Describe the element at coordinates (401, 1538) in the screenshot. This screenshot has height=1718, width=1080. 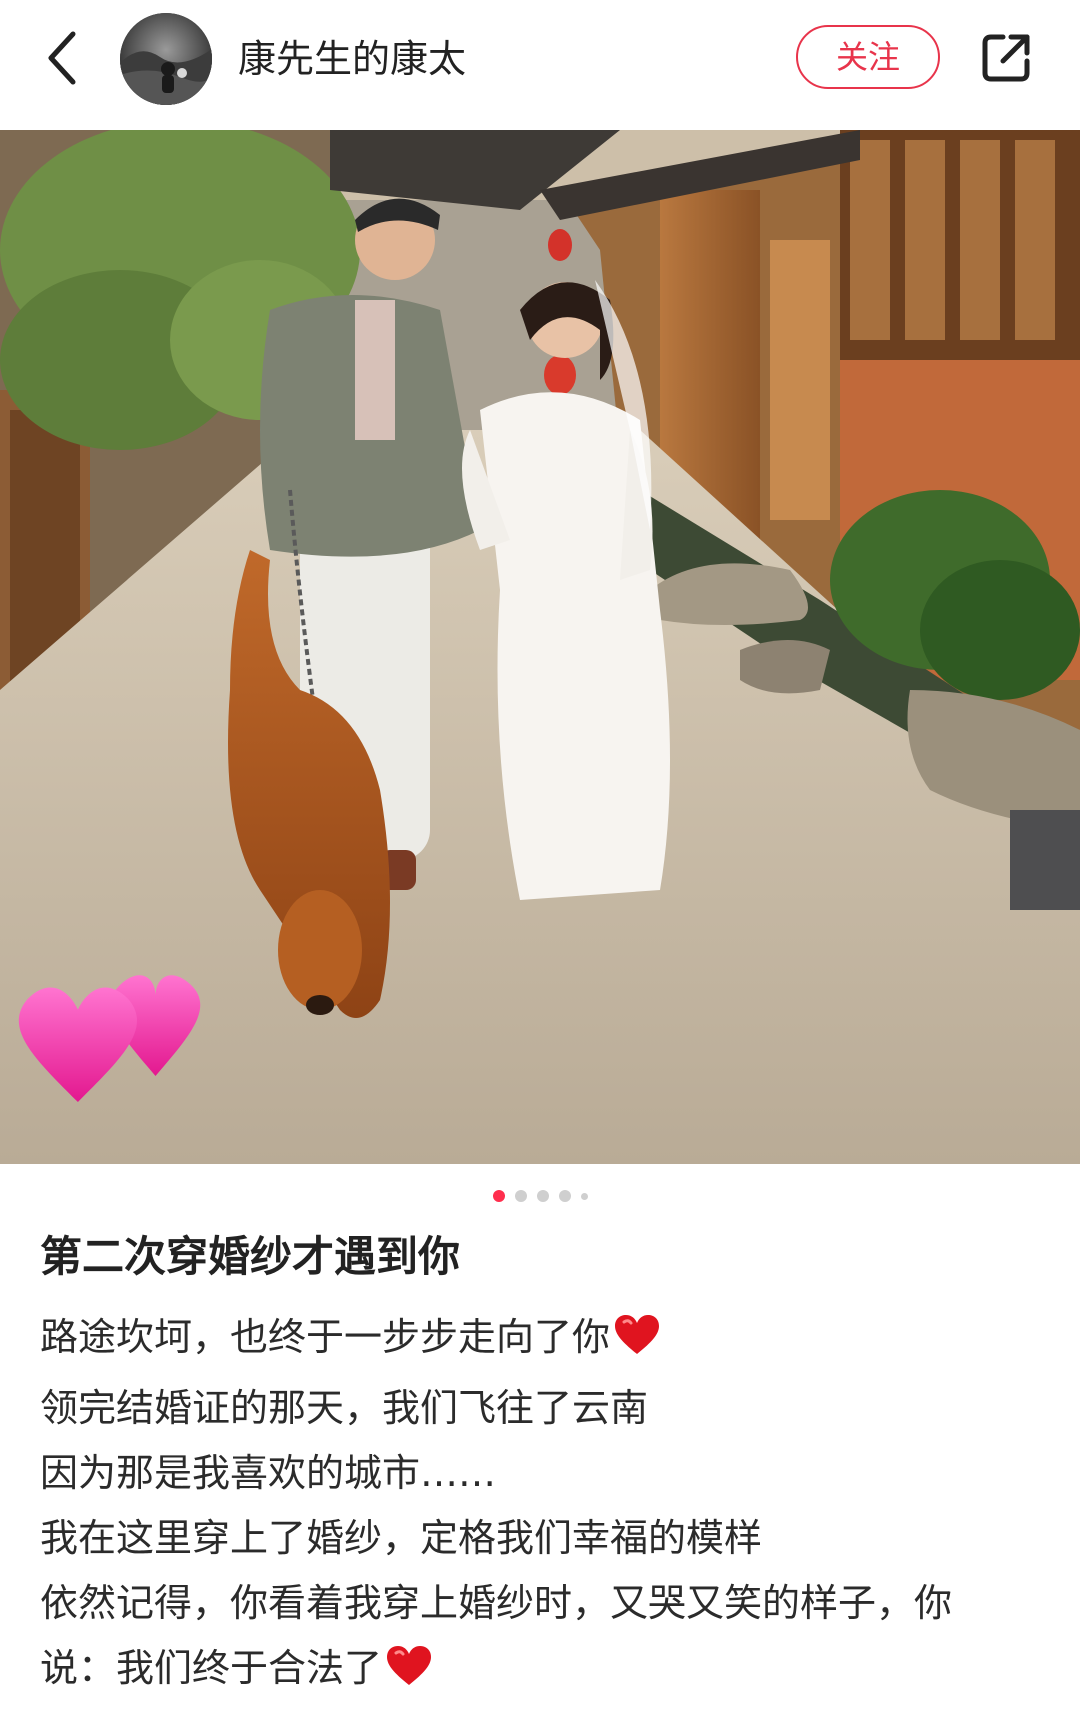
I see `post-line: 我在这里穿上了婚纱，定格我们幸福的模样` at that location.